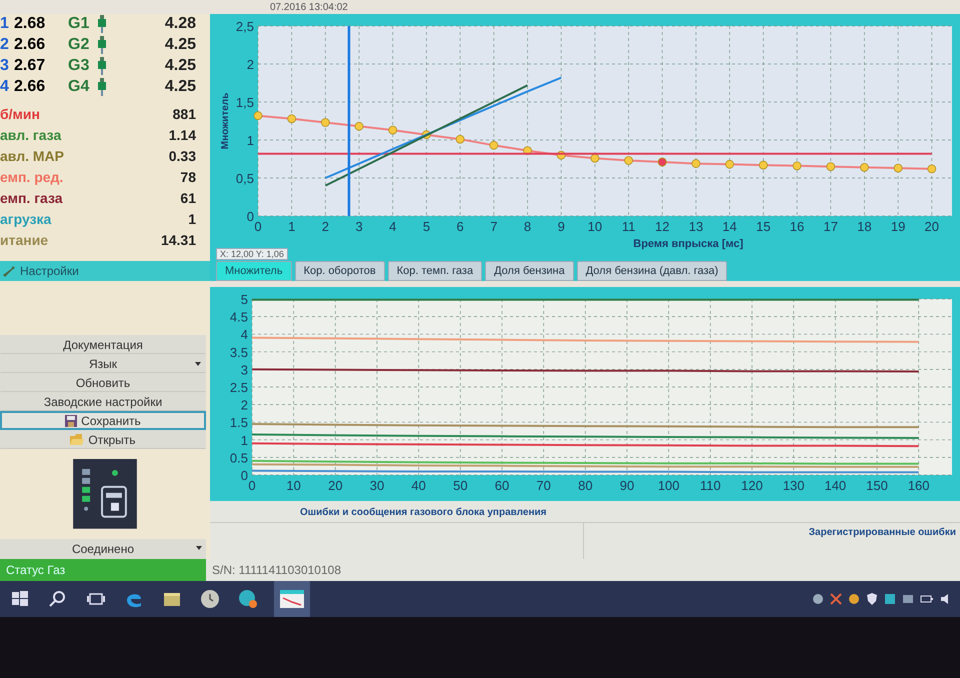  What do you see at coordinates (182, 135) in the screenshot?
I see `parameter-value: 1.14` at bounding box center [182, 135].